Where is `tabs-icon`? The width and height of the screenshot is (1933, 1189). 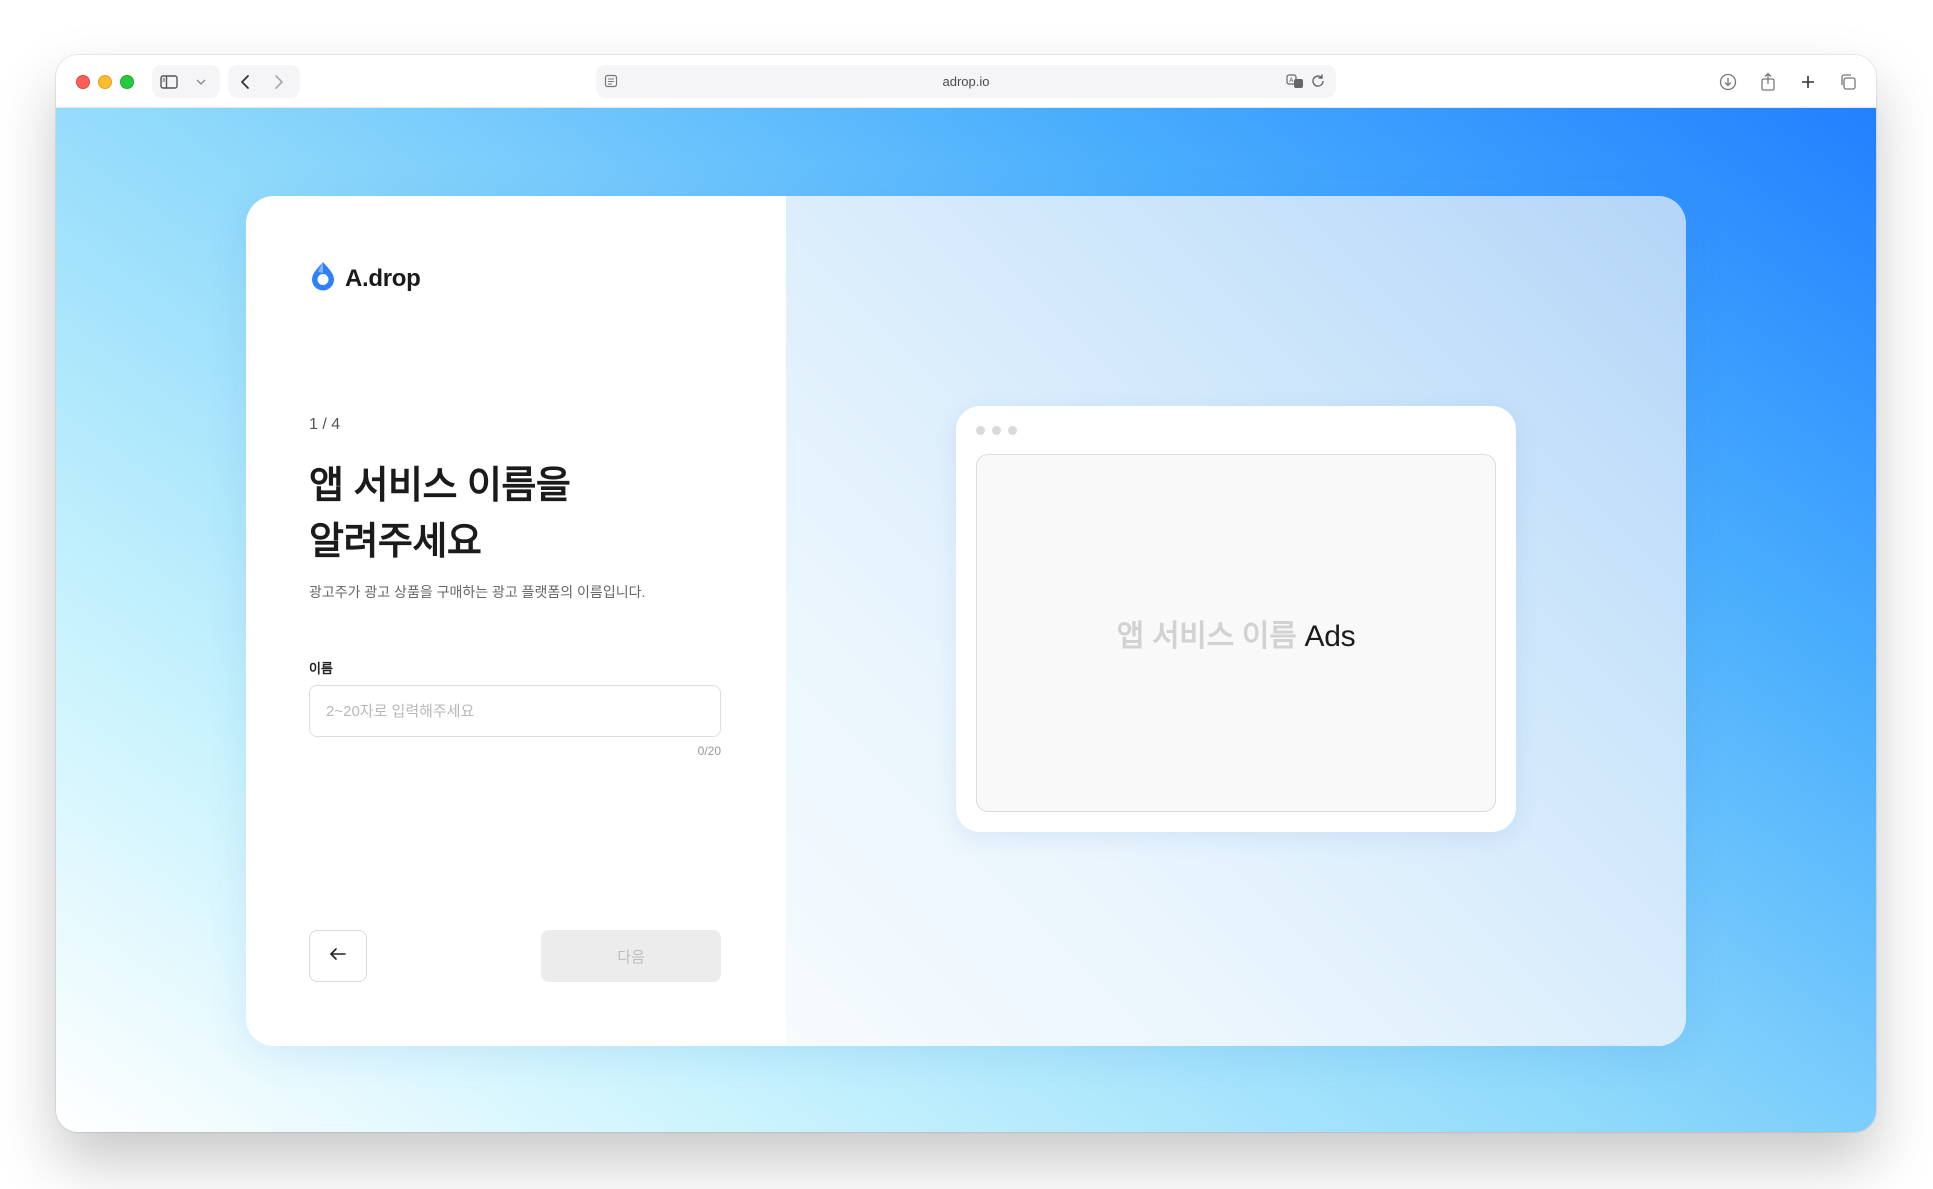 tabs-icon is located at coordinates (1848, 81).